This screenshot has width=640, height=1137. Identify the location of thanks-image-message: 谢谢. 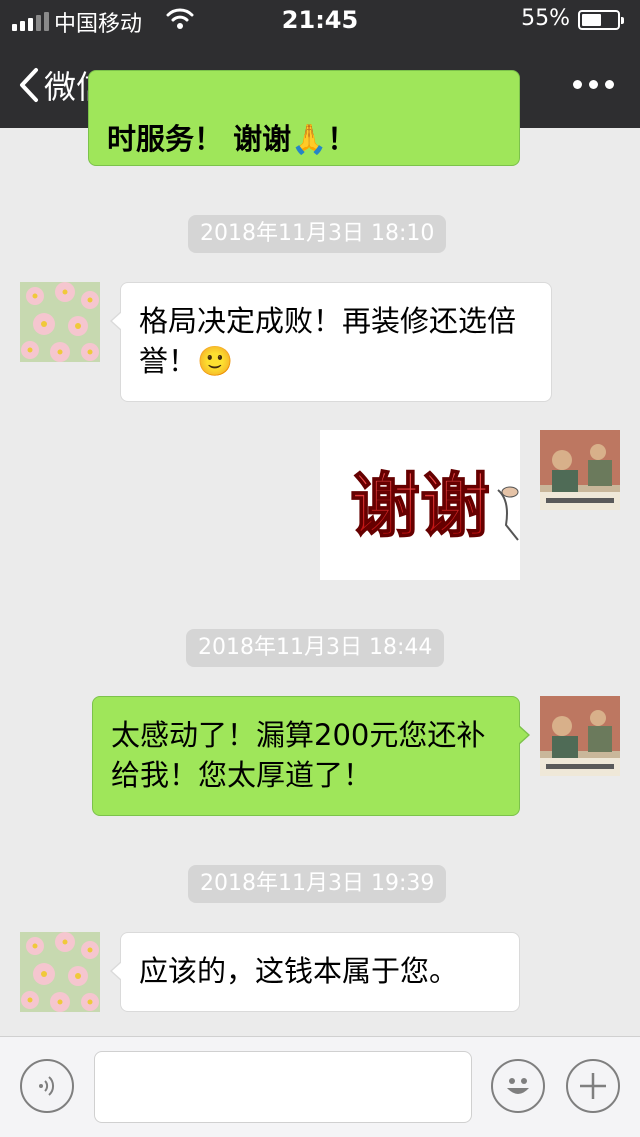
(420, 505).